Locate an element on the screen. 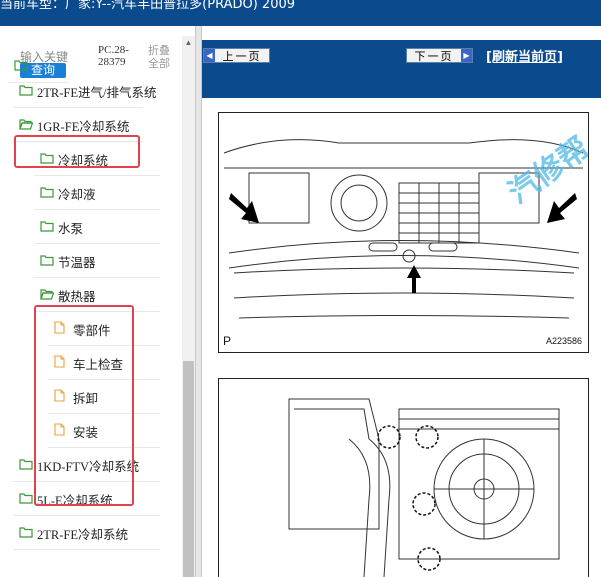 The width and height of the screenshot is (601, 577). tree-node-label: 散热器 is located at coordinates (77, 296).